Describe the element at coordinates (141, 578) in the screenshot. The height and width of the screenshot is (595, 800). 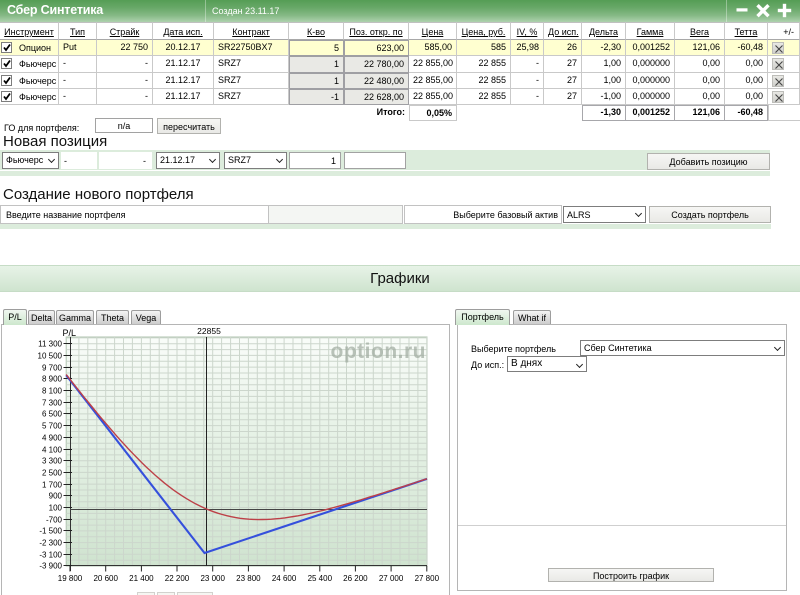
I see `svg-text: 21 400` at that location.